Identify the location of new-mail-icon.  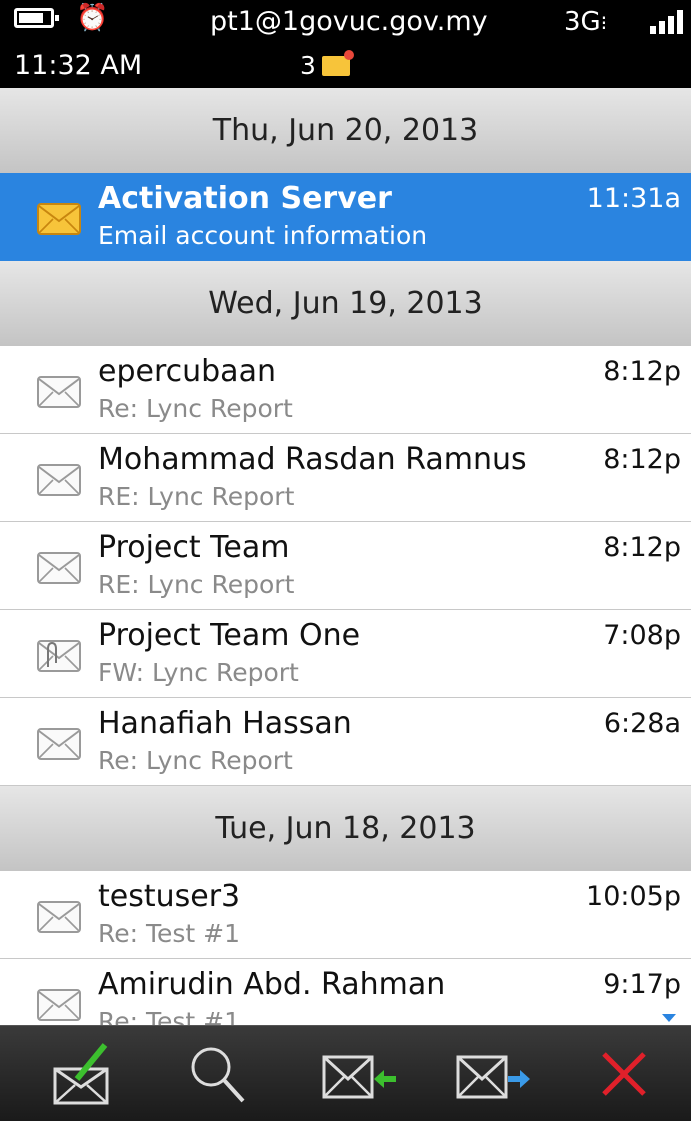
(338, 63).